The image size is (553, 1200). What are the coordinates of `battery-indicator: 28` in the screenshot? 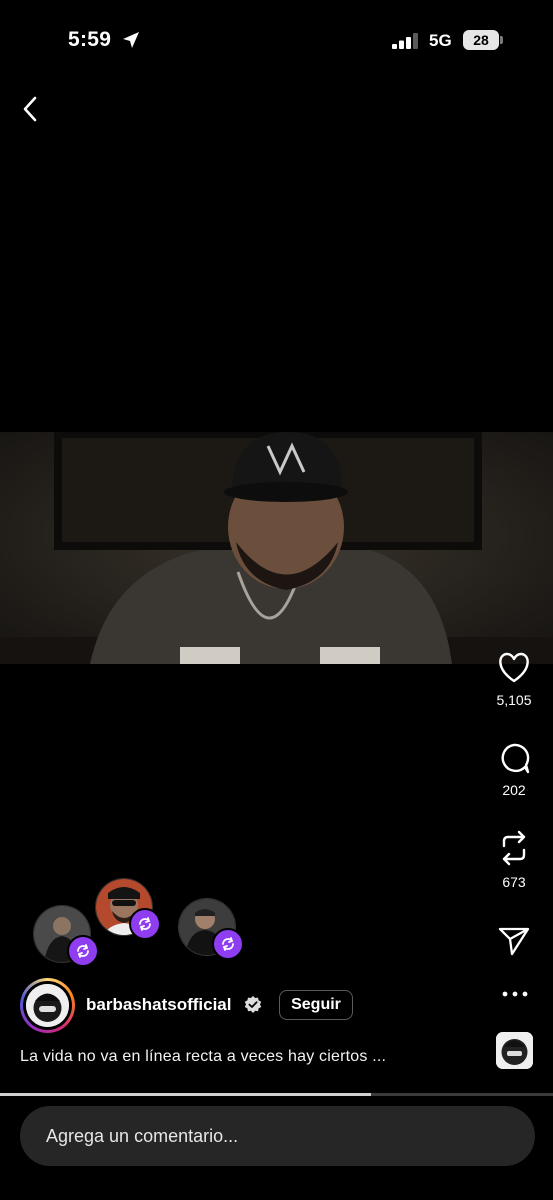 It's located at (481, 40).